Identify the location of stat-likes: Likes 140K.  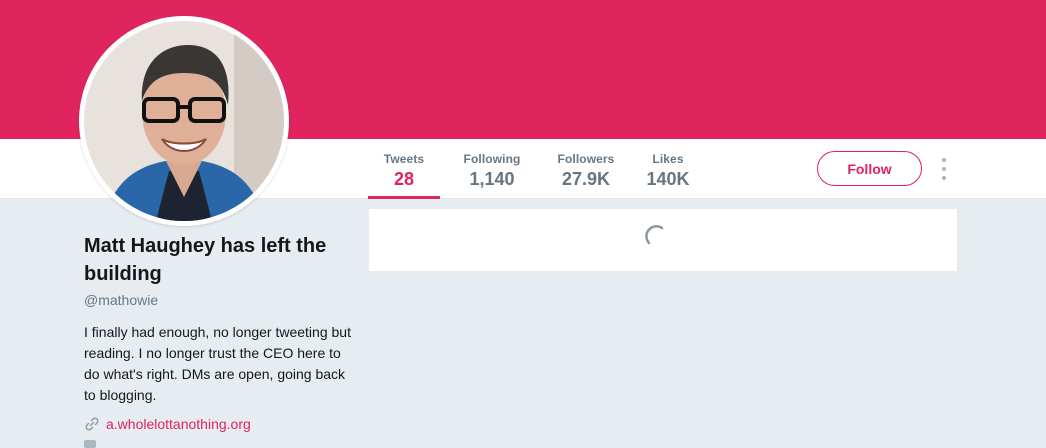
(668, 169).